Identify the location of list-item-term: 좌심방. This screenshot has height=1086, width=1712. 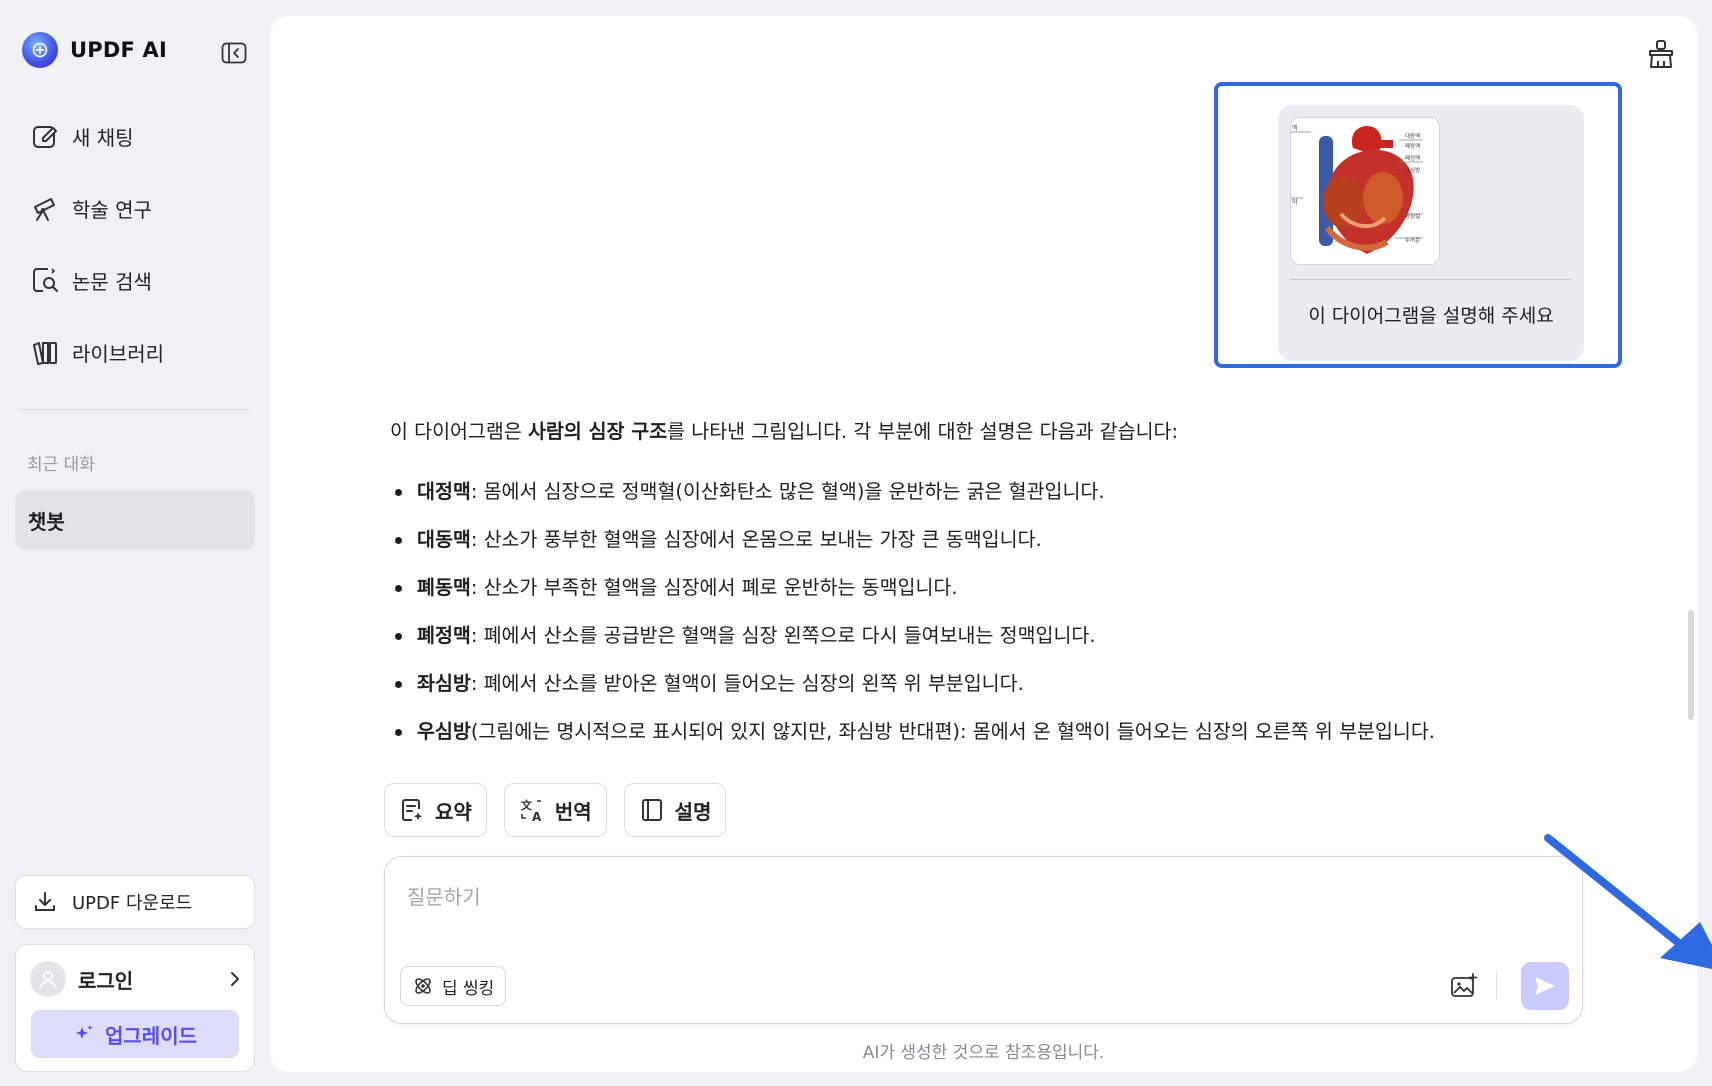
(444, 683).